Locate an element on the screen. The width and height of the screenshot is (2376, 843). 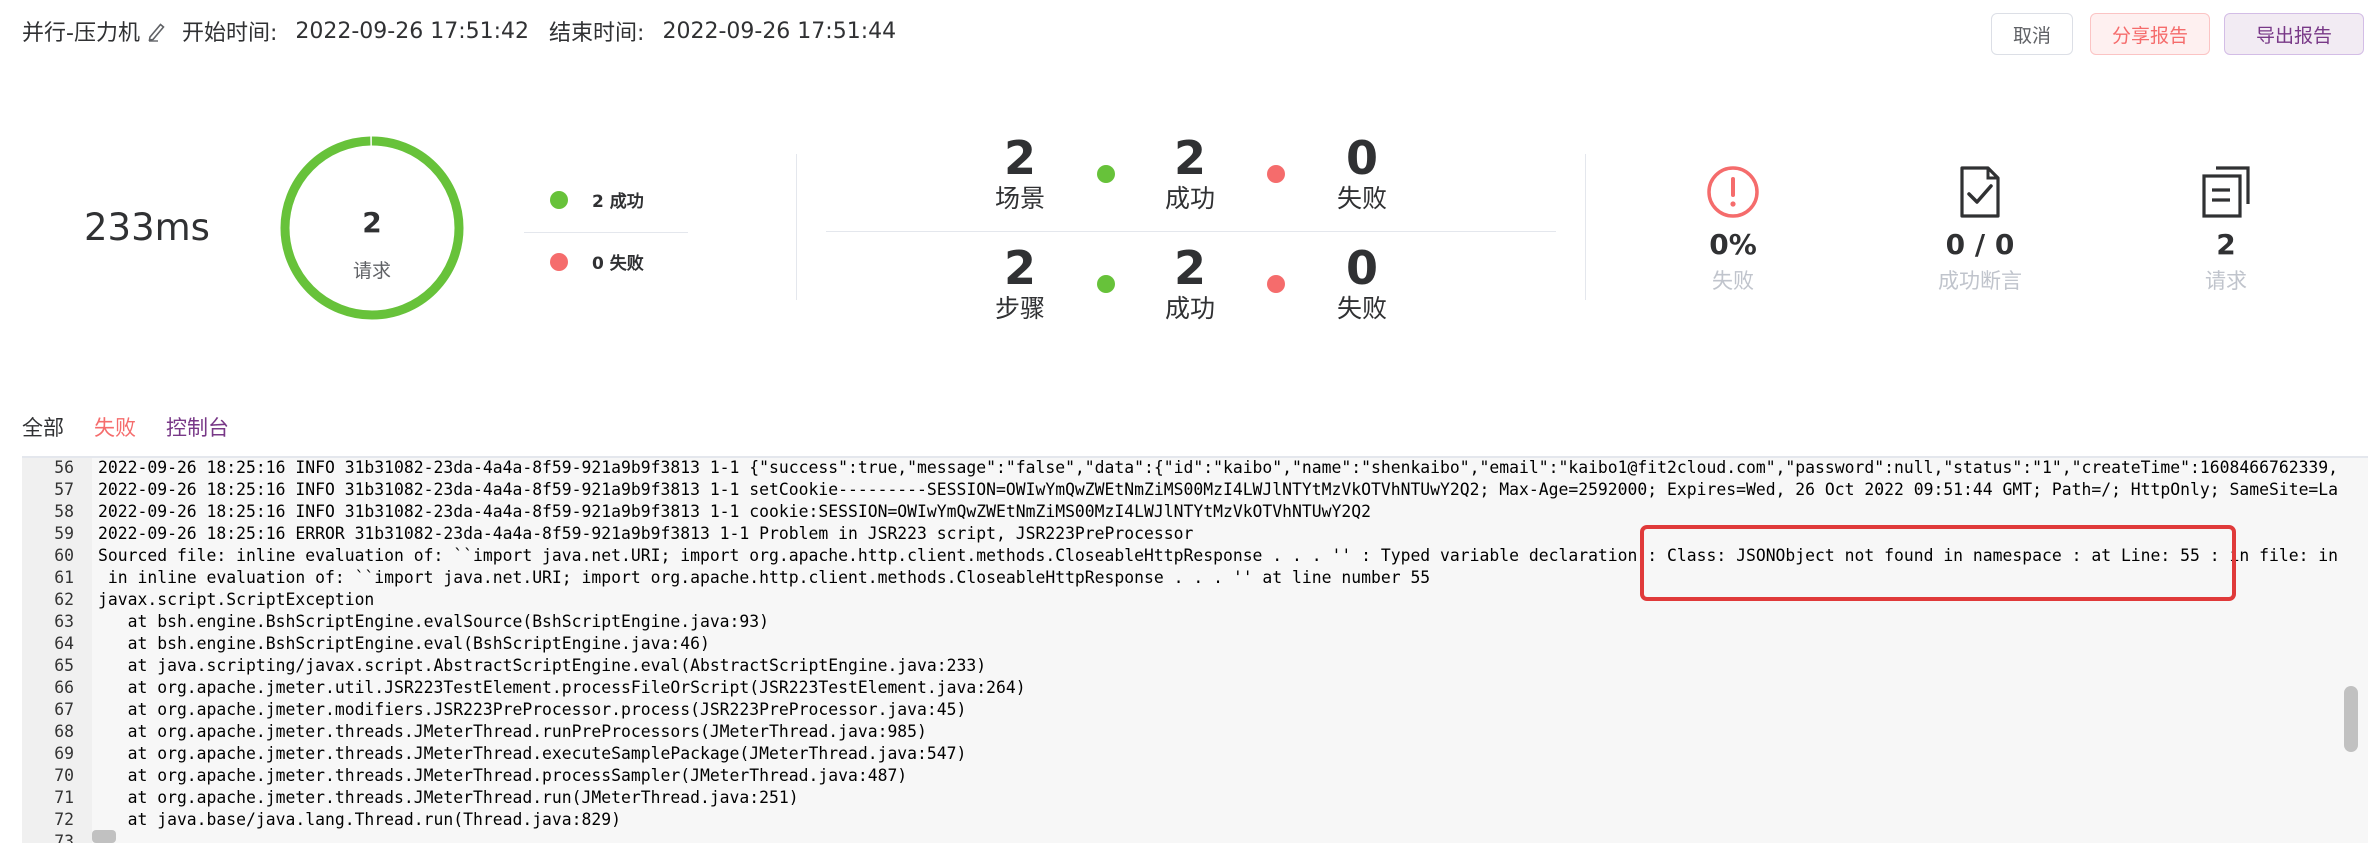
scenario-total: 2 场景 is located at coordinates (1020, 173).